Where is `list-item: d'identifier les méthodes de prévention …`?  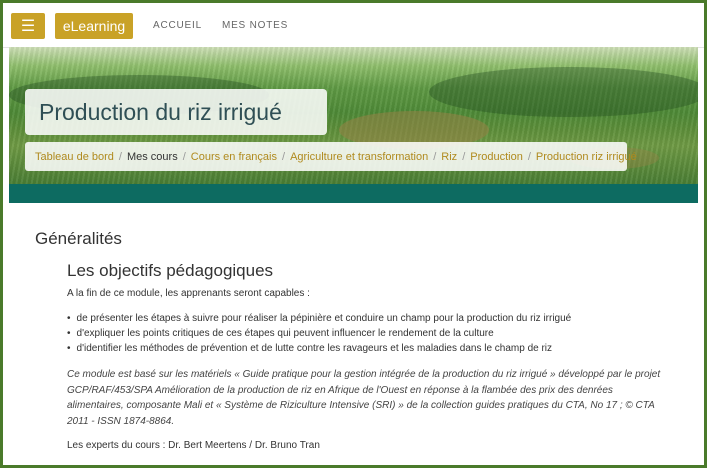 list-item: d'identifier les méthodes de prévention … is located at coordinates (319, 348).